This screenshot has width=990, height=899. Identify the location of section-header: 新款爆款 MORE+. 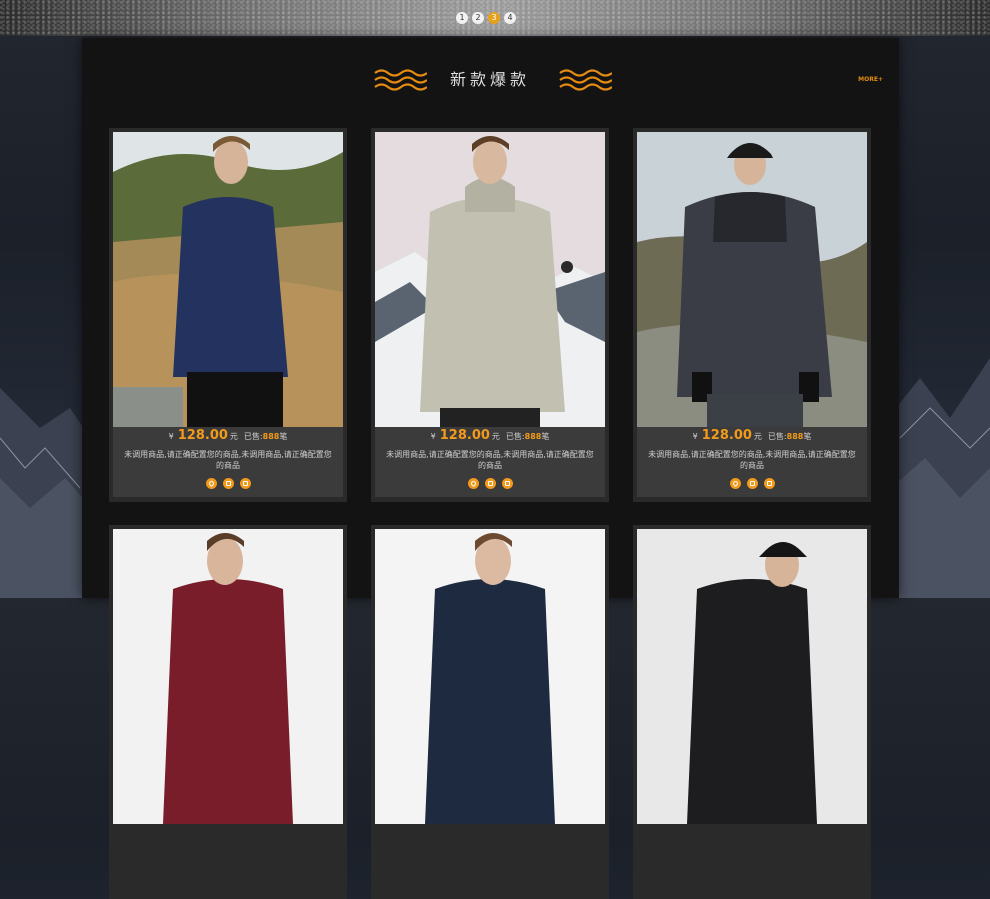
(490, 82).